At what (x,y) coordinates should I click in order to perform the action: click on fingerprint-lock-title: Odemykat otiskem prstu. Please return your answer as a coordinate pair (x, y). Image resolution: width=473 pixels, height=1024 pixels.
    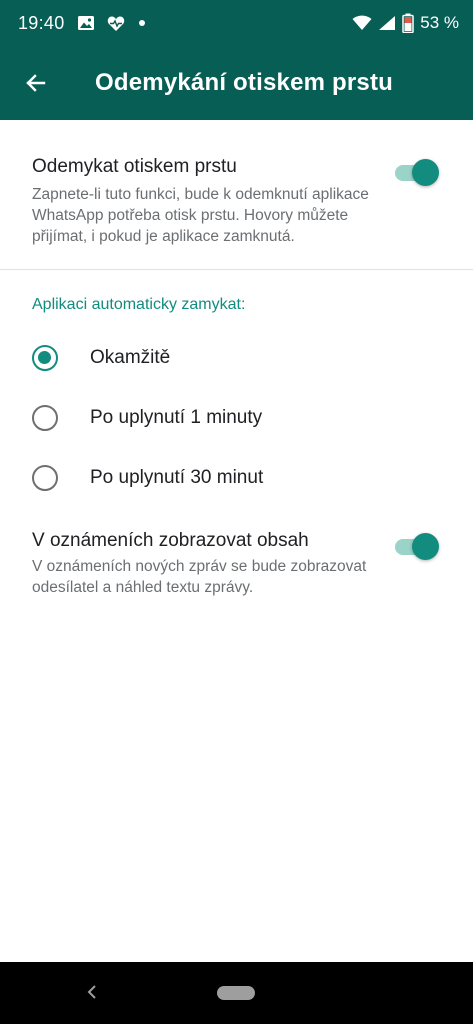
    Looking at the image, I should click on (134, 166).